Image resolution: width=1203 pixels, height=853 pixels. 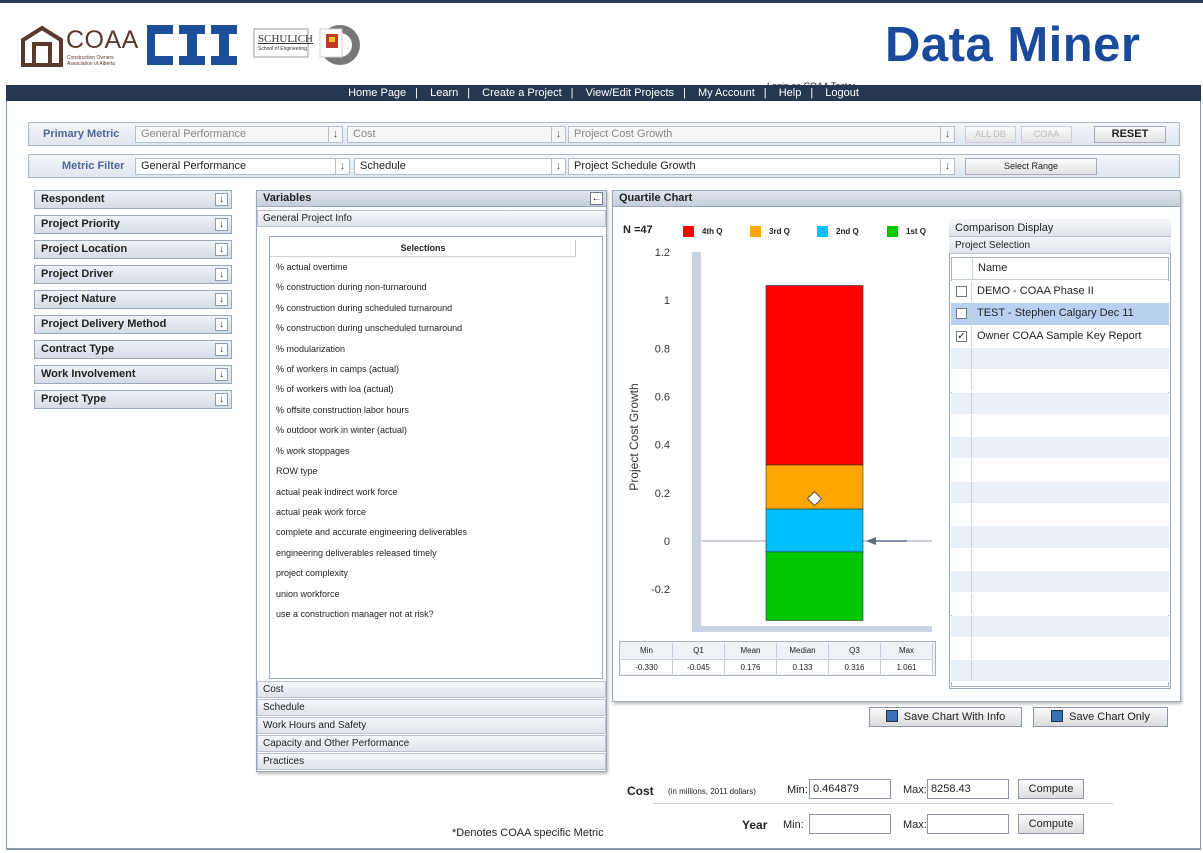 I want to click on nav-learn: Learn, so click(x=444, y=93).